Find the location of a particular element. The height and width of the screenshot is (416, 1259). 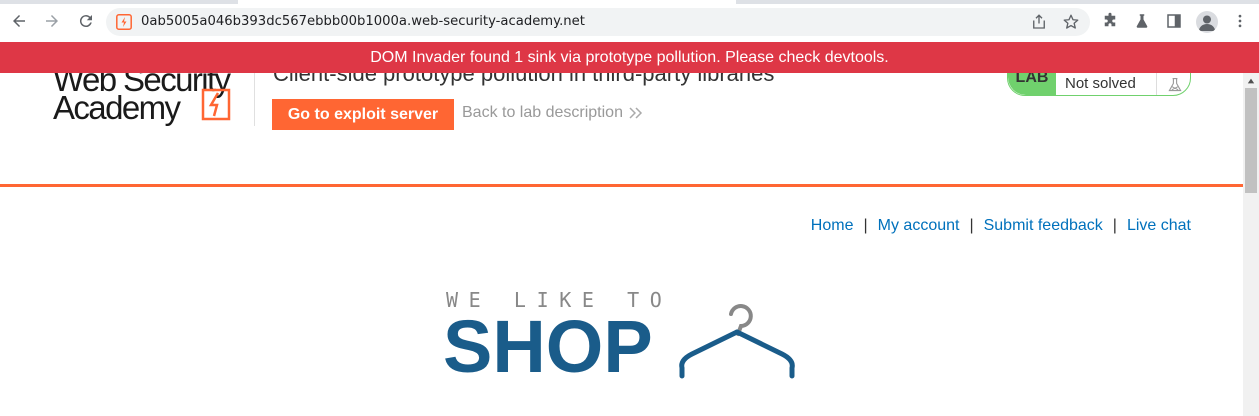

puzzle-icon is located at coordinates (1110, 19).